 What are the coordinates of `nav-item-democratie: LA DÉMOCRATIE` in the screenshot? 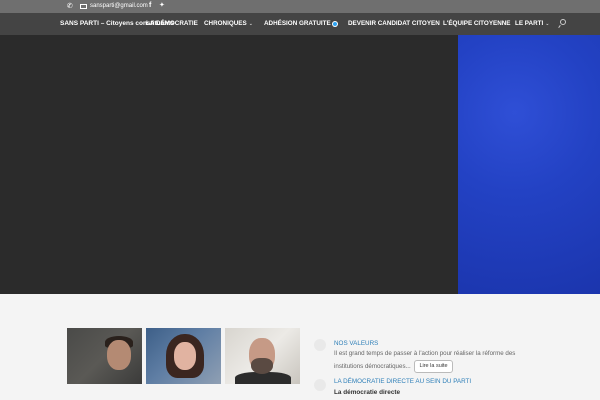 It's located at (172, 24).